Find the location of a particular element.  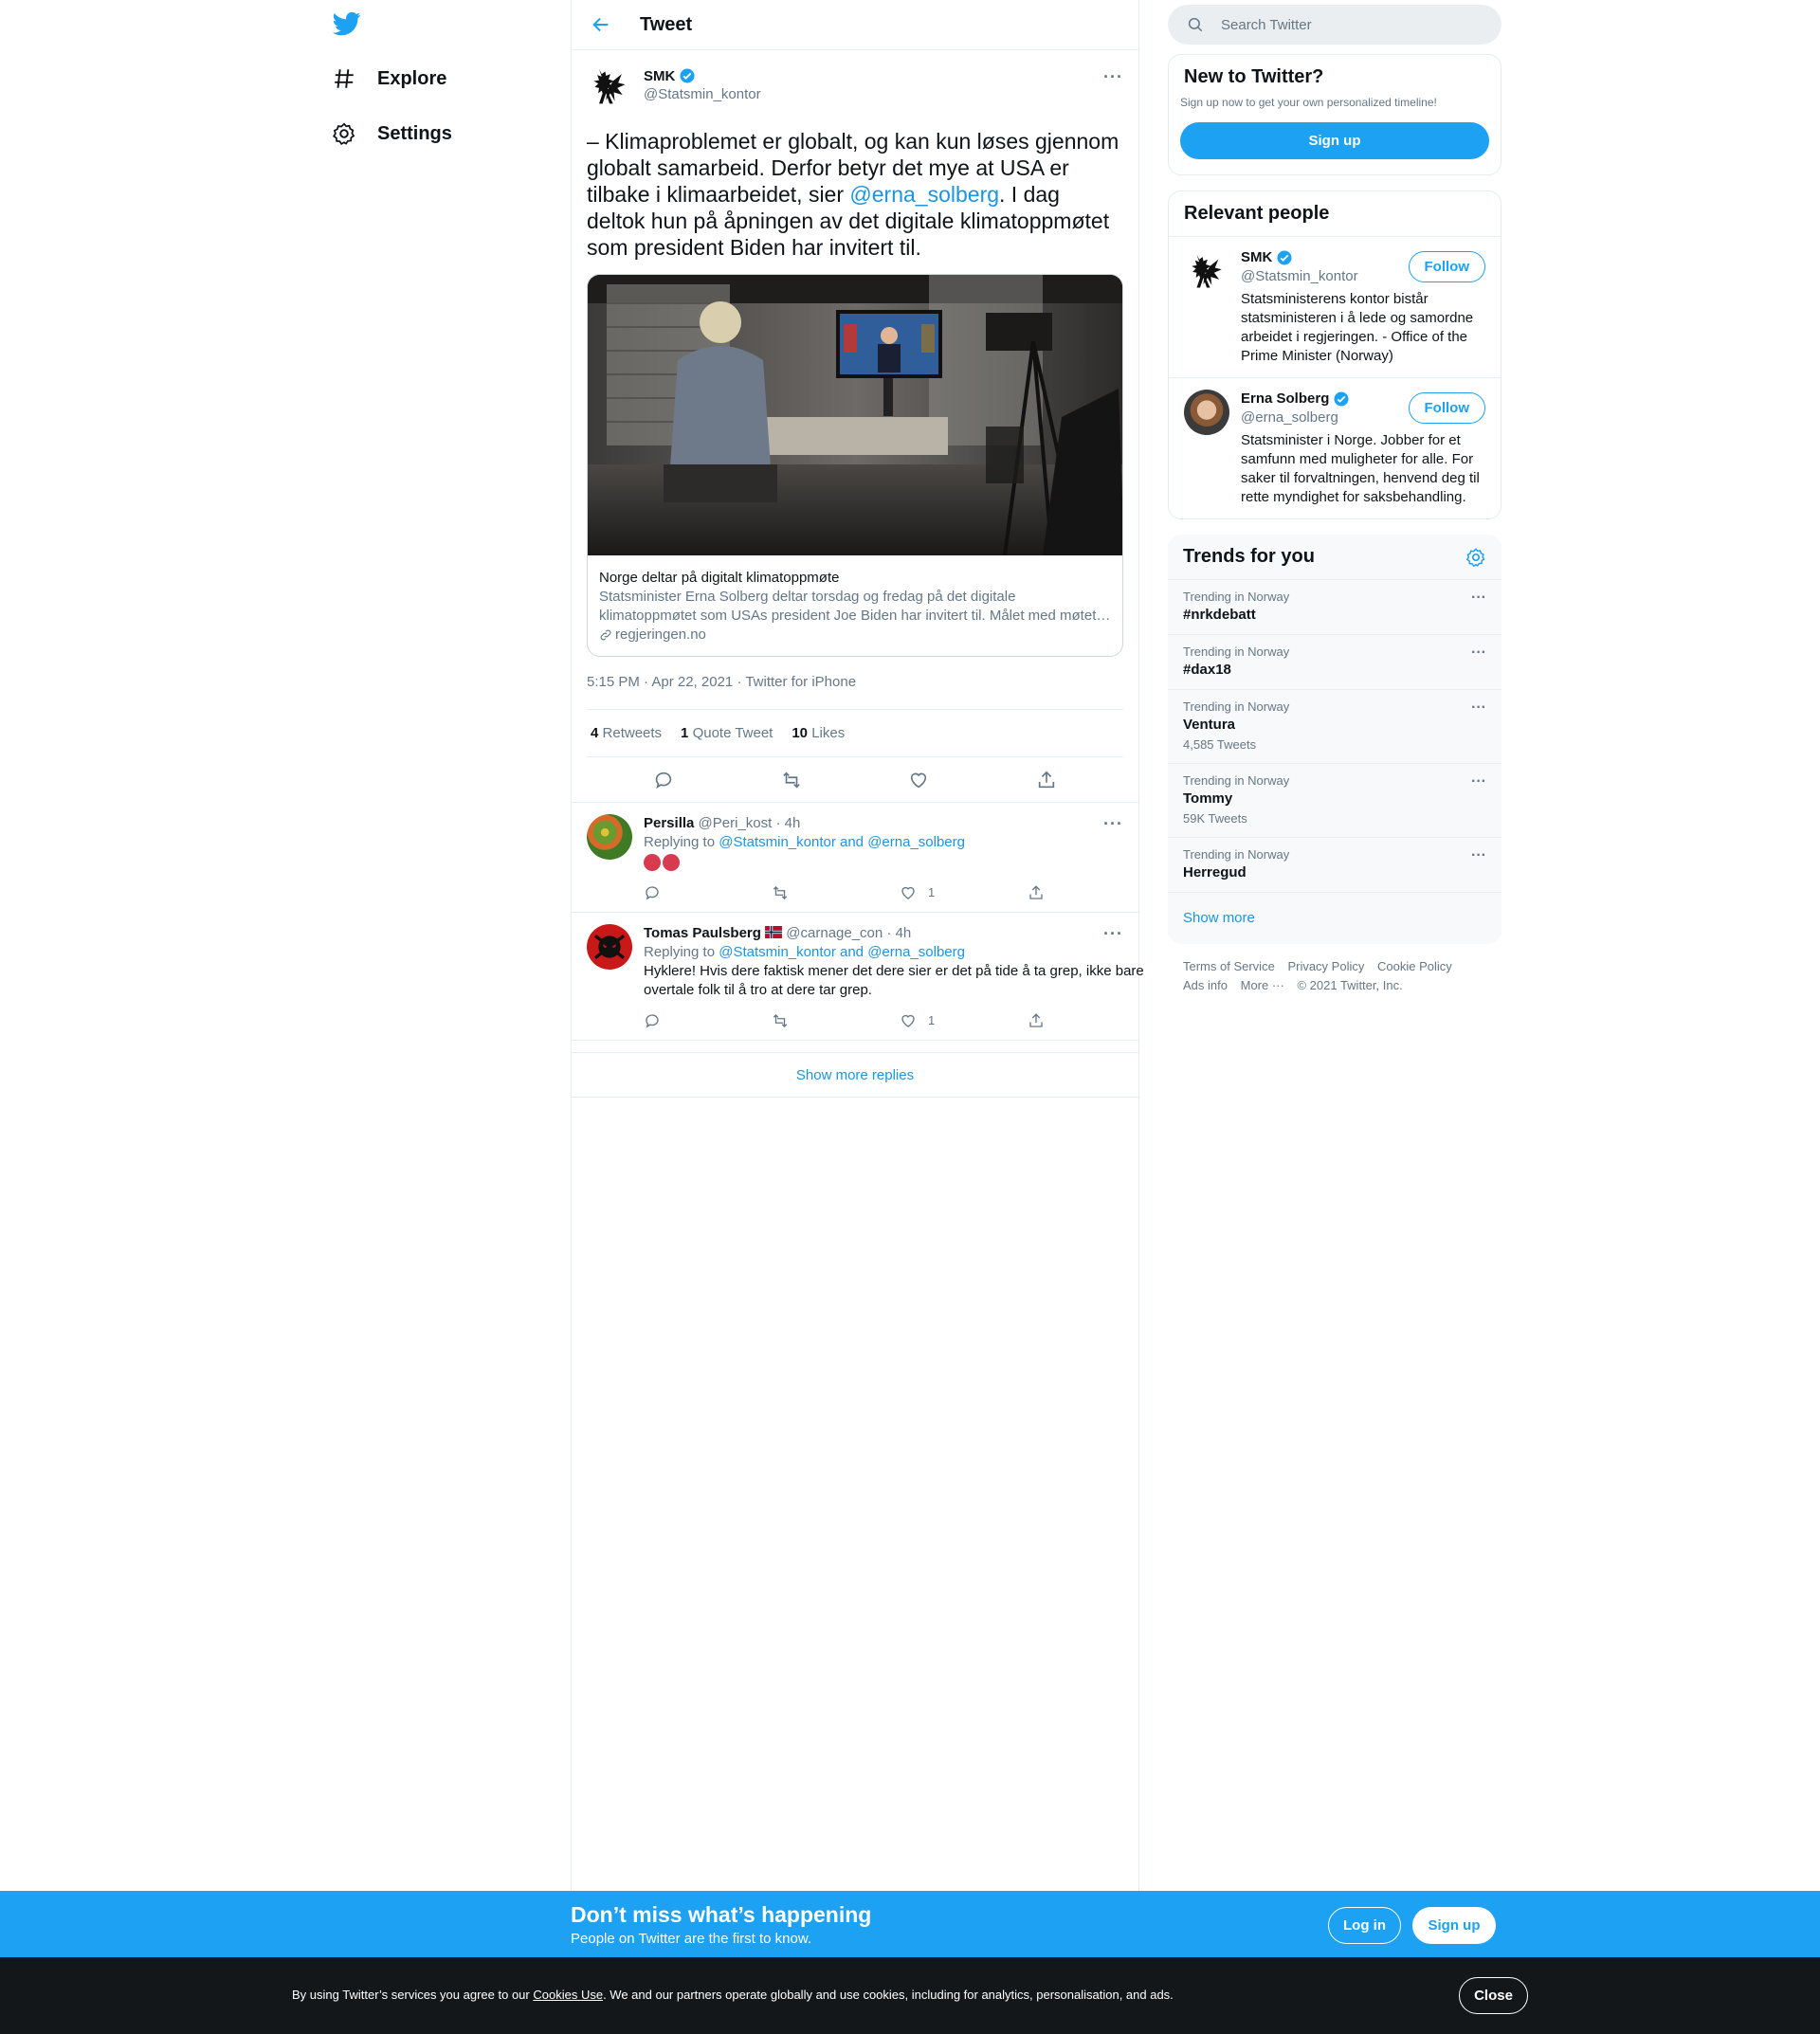

nav-explore: Explore is located at coordinates (389, 78).